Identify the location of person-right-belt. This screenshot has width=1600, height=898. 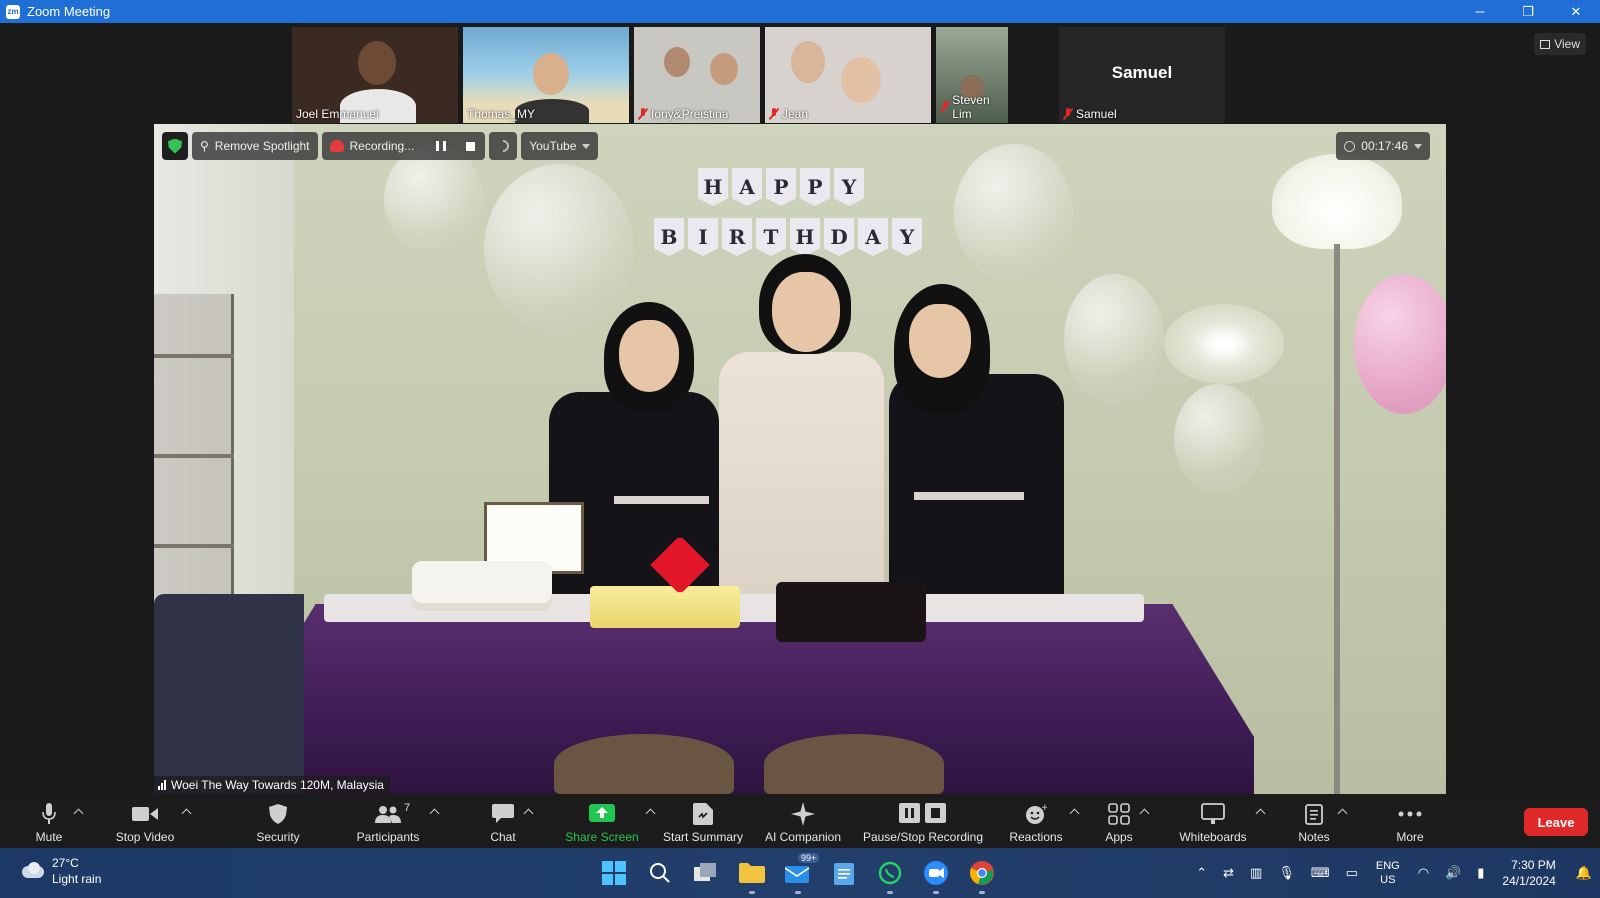
(969, 496).